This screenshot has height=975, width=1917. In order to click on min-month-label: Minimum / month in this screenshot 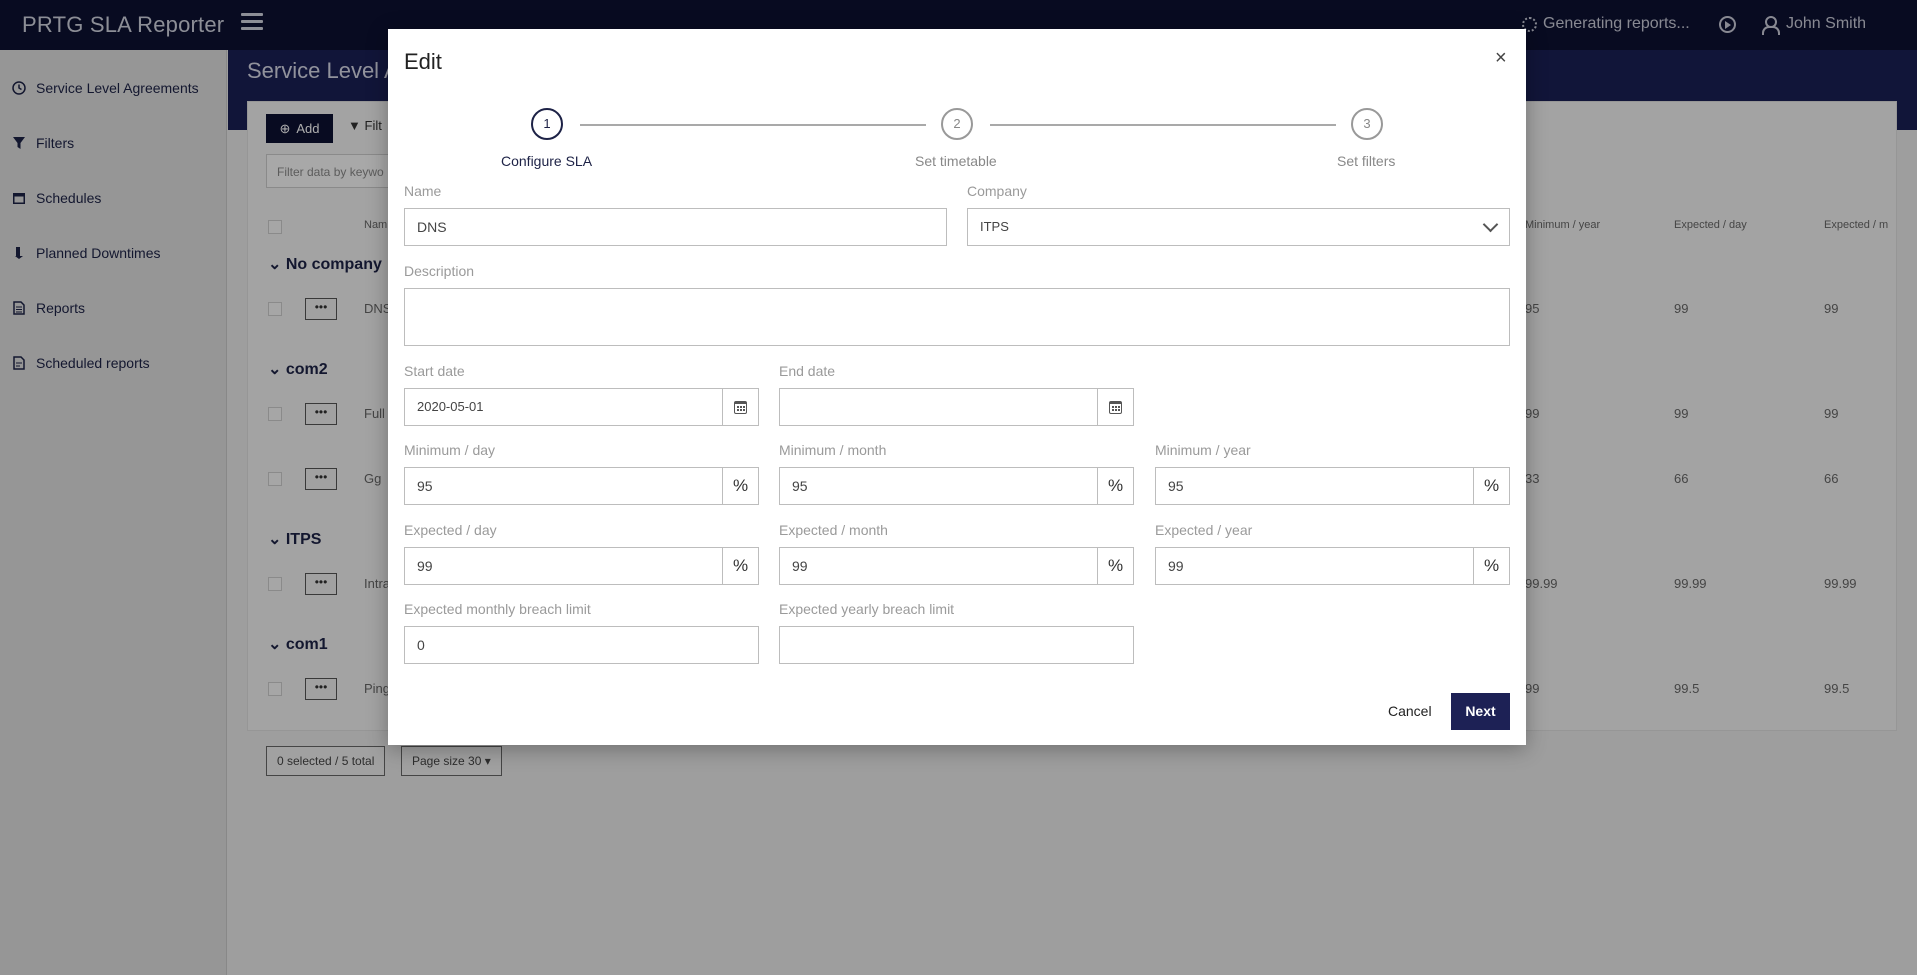, I will do `click(833, 450)`.